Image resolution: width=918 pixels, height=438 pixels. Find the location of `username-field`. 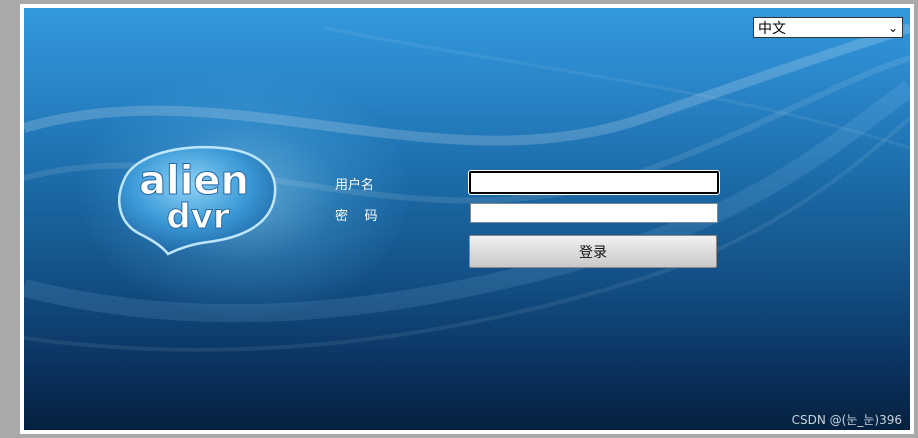

username-field is located at coordinates (594, 182).